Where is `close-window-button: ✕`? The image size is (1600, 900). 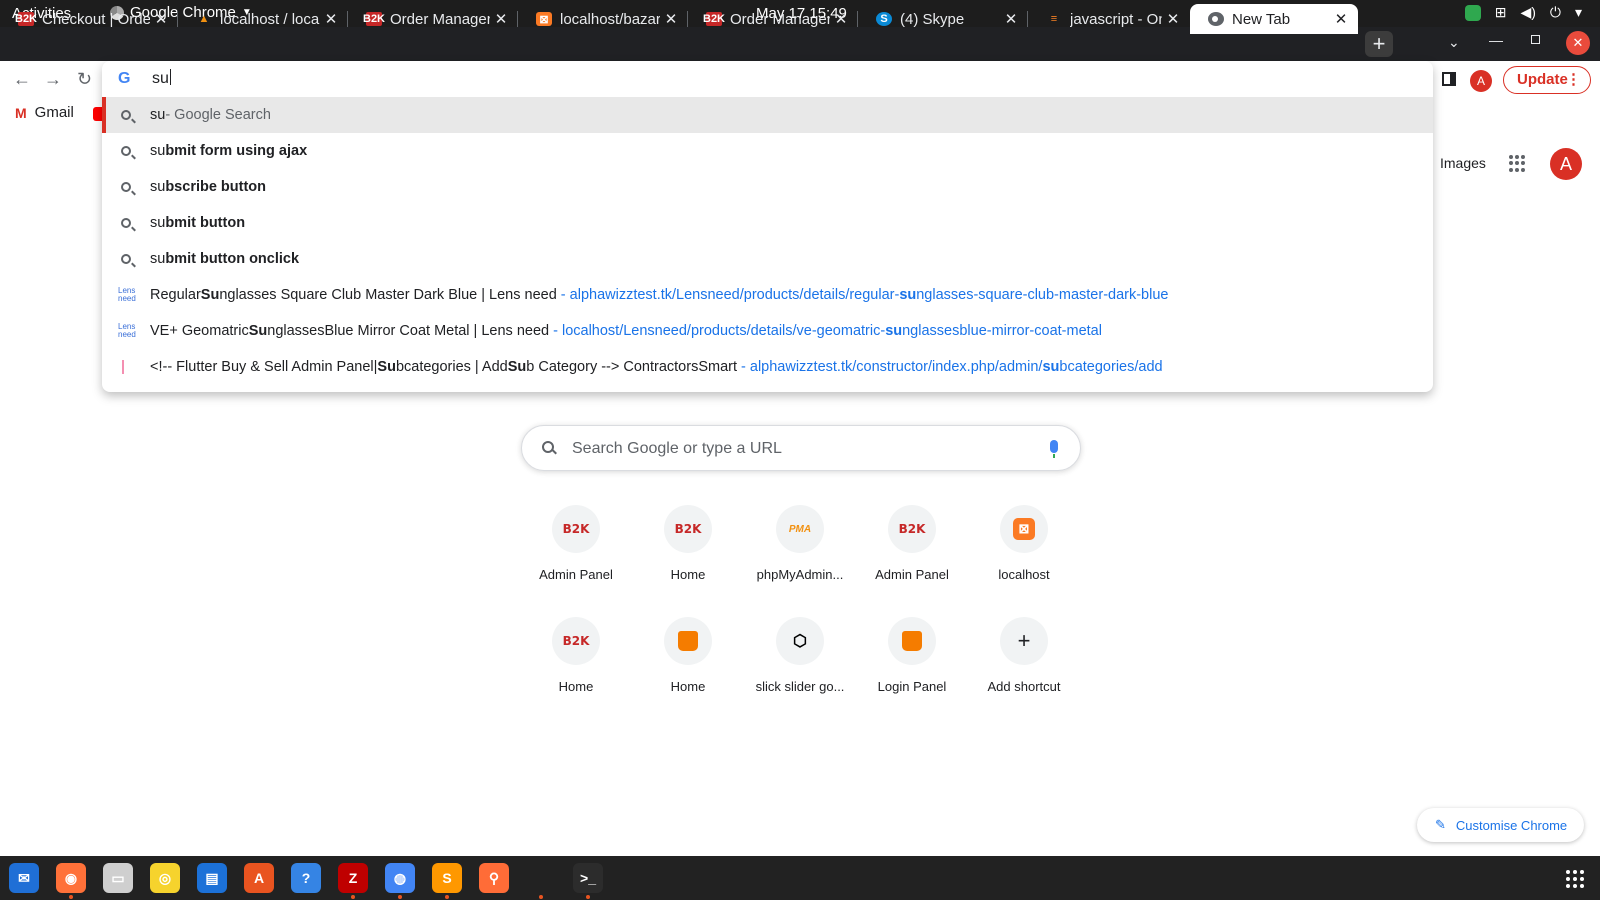 close-window-button: ✕ is located at coordinates (1578, 43).